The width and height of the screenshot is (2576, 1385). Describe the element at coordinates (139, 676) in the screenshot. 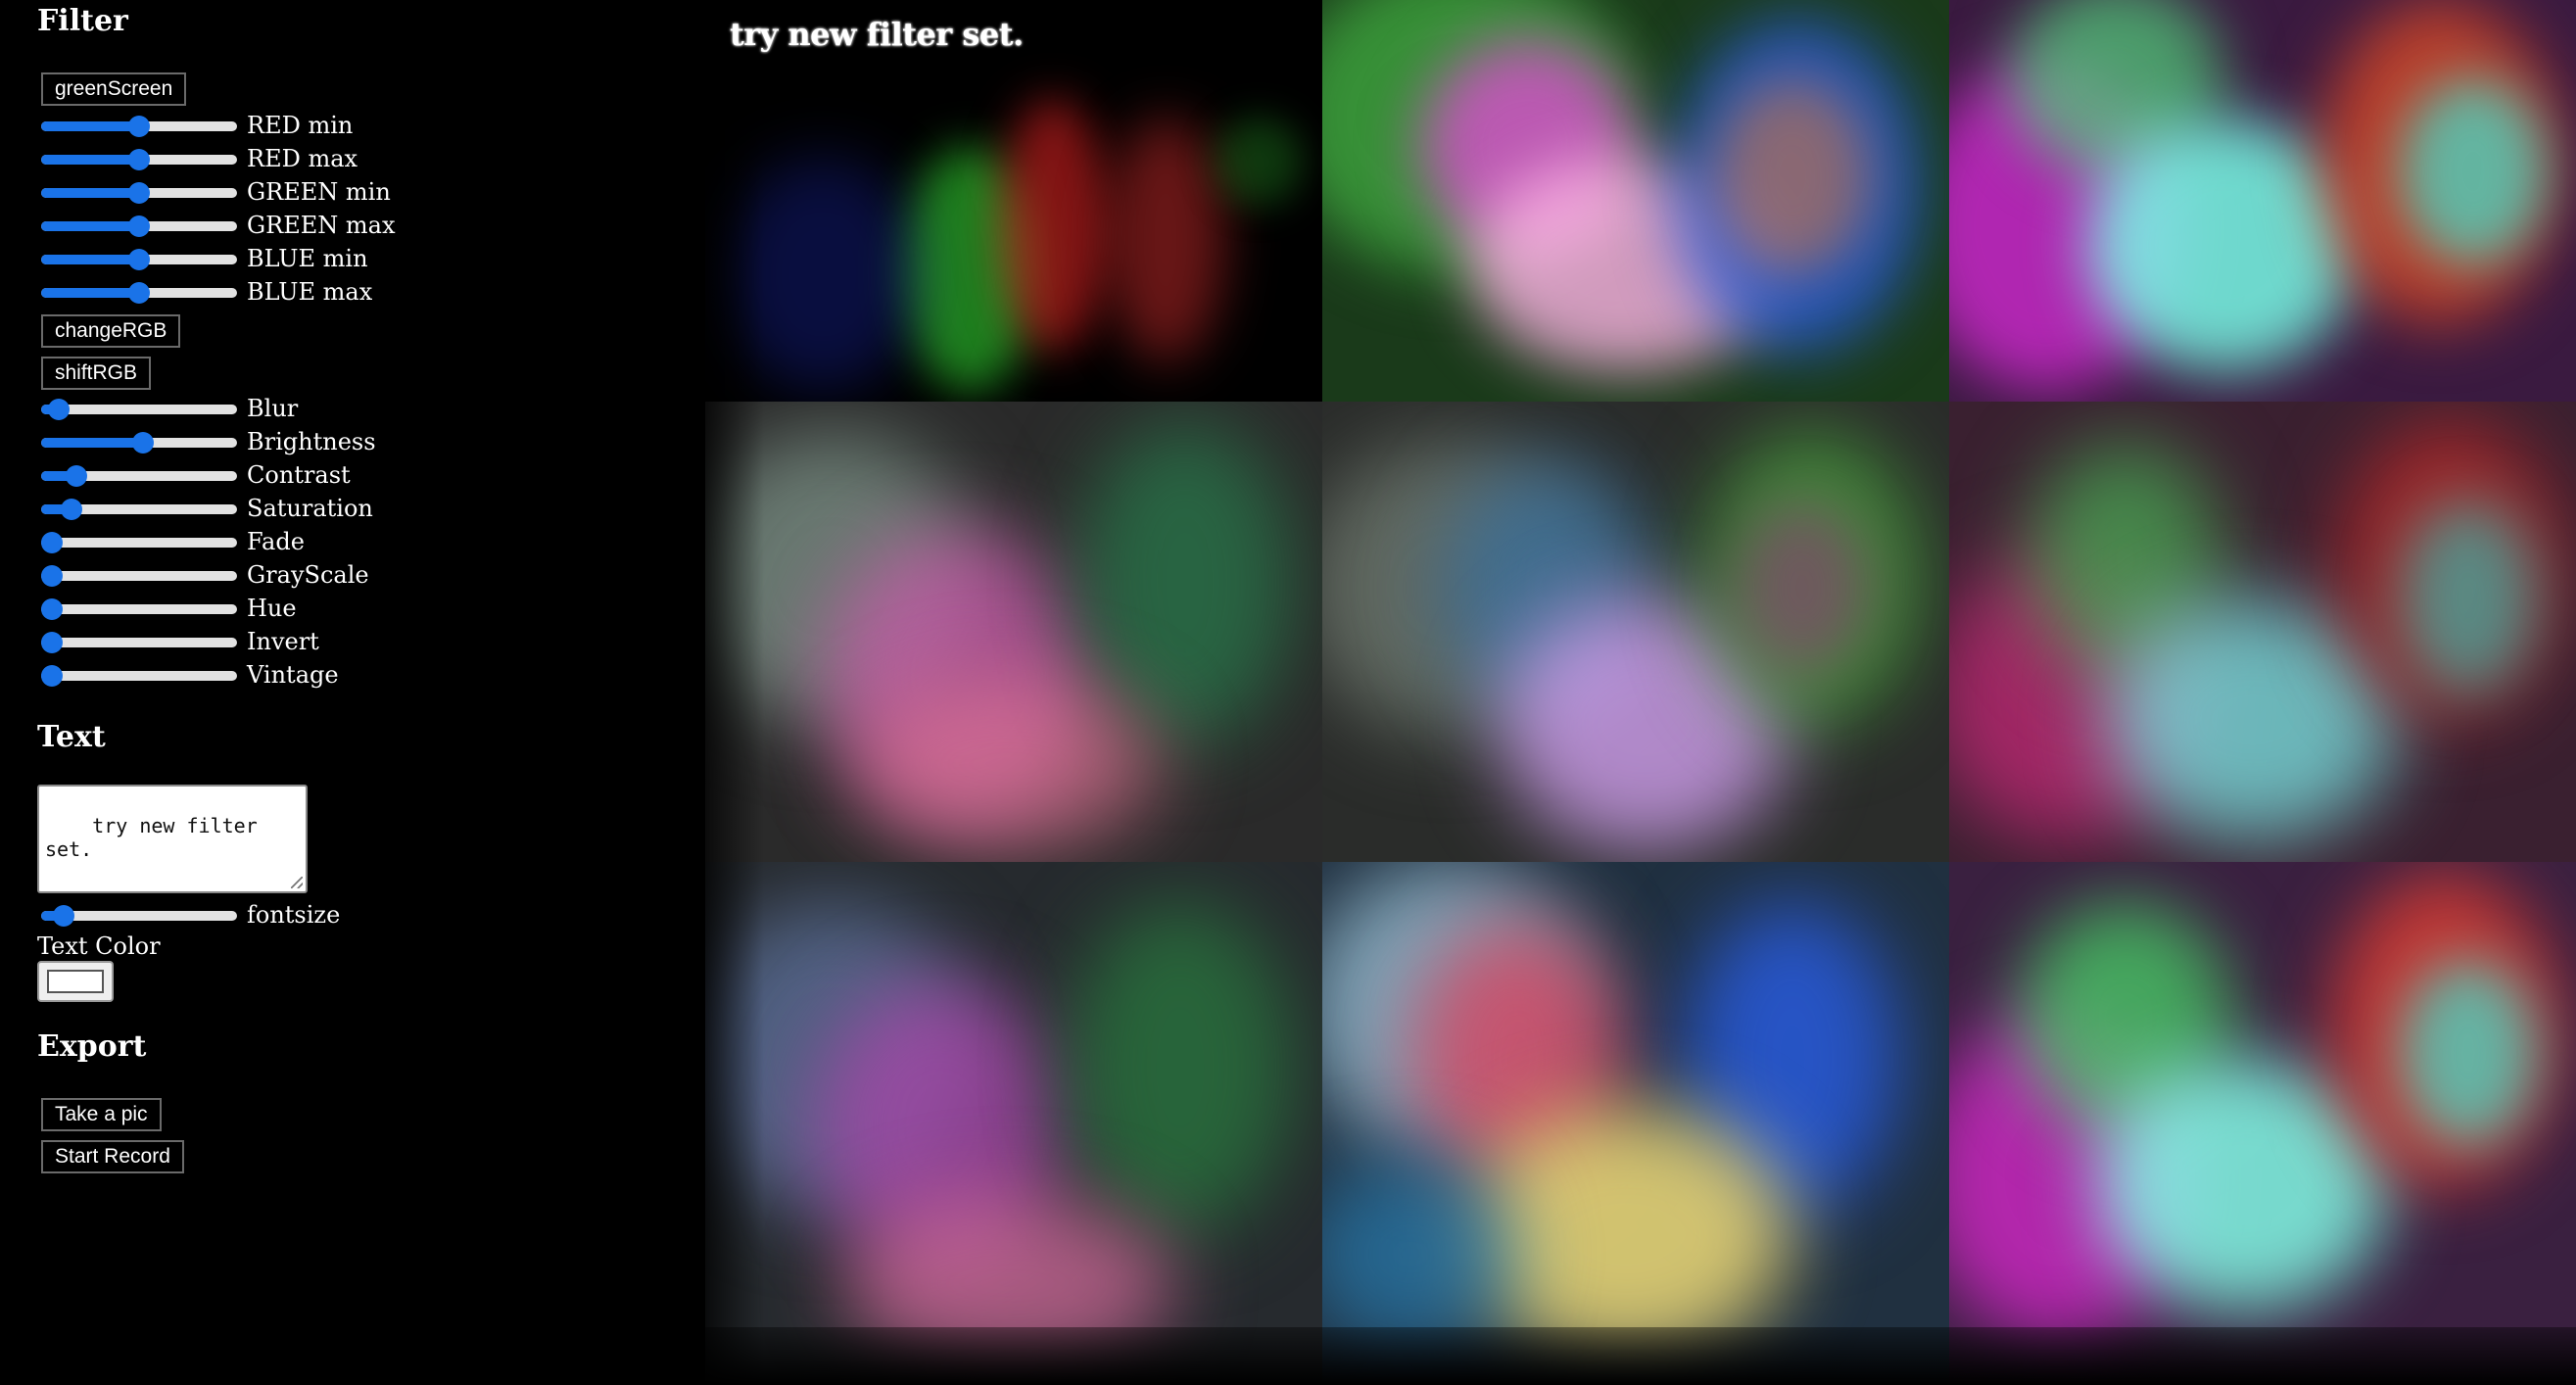

I see `vintage-slider-track` at that location.